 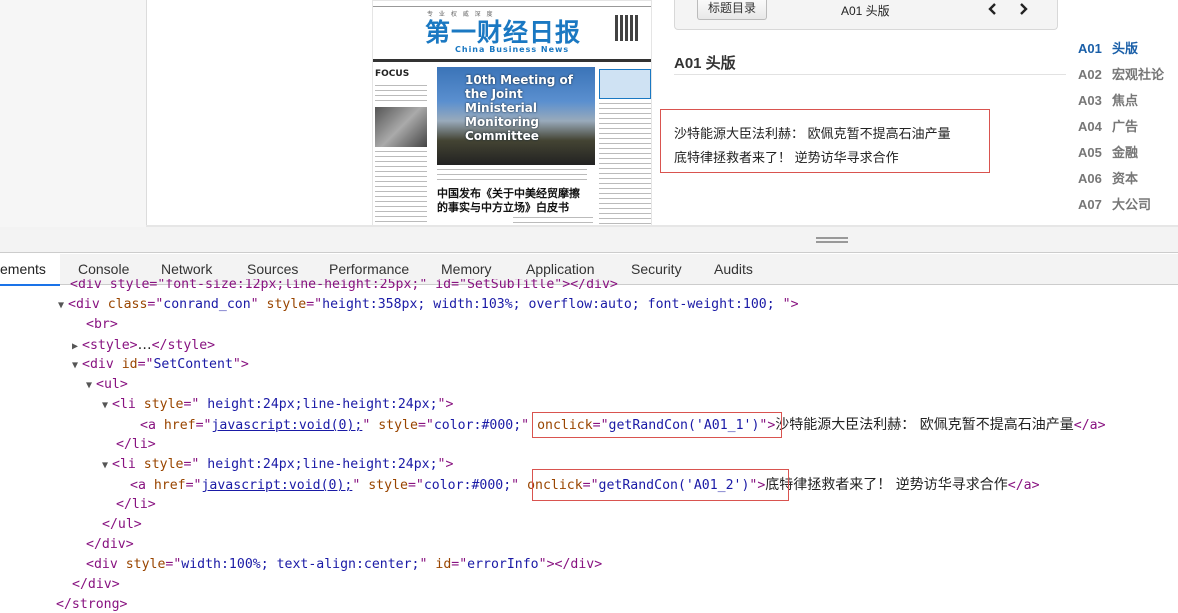 I want to click on page-item-a03: A03 焦点, so click(x=1128, y=101).